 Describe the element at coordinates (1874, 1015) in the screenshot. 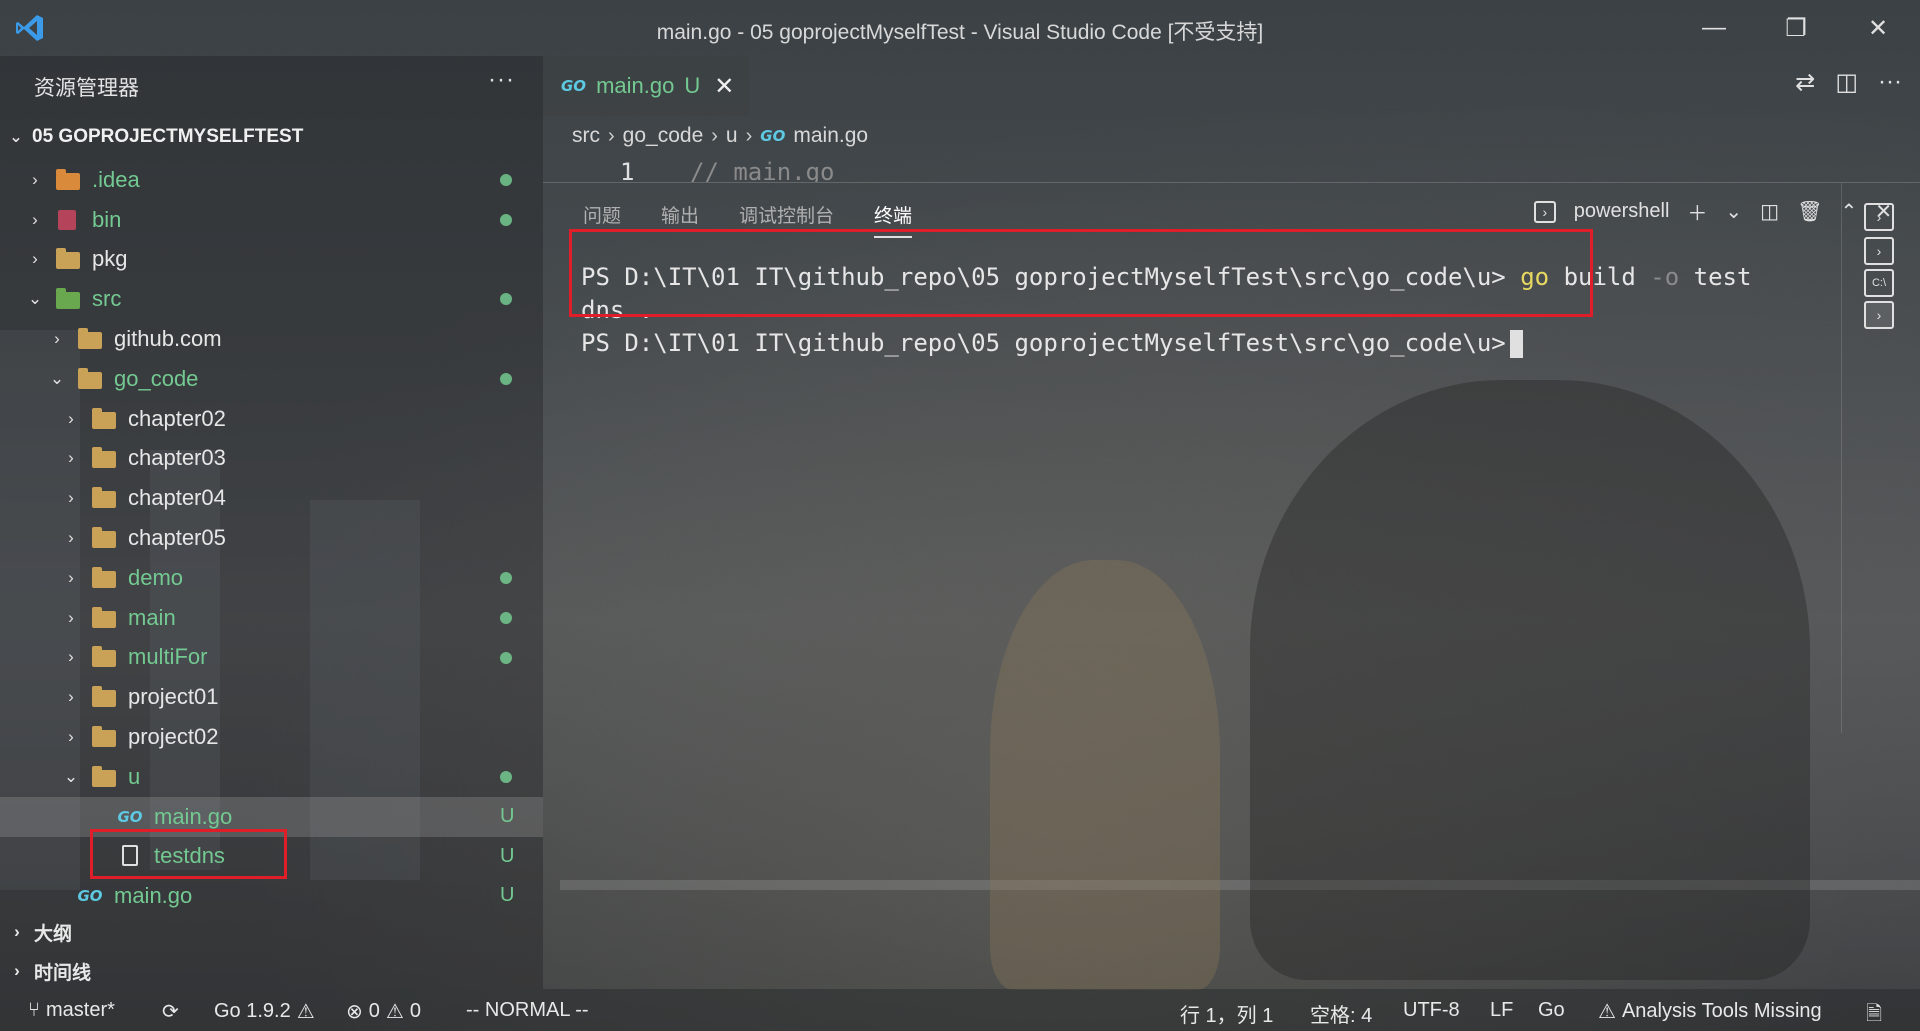

I see `notifications-icon: 🗎` at that location.